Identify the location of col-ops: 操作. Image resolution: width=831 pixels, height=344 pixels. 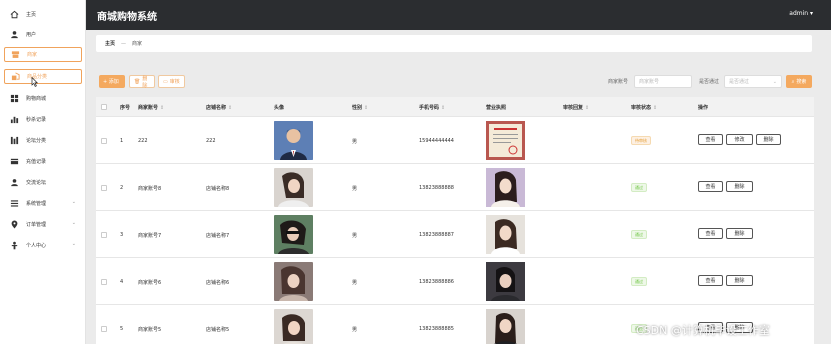
(703, 108).